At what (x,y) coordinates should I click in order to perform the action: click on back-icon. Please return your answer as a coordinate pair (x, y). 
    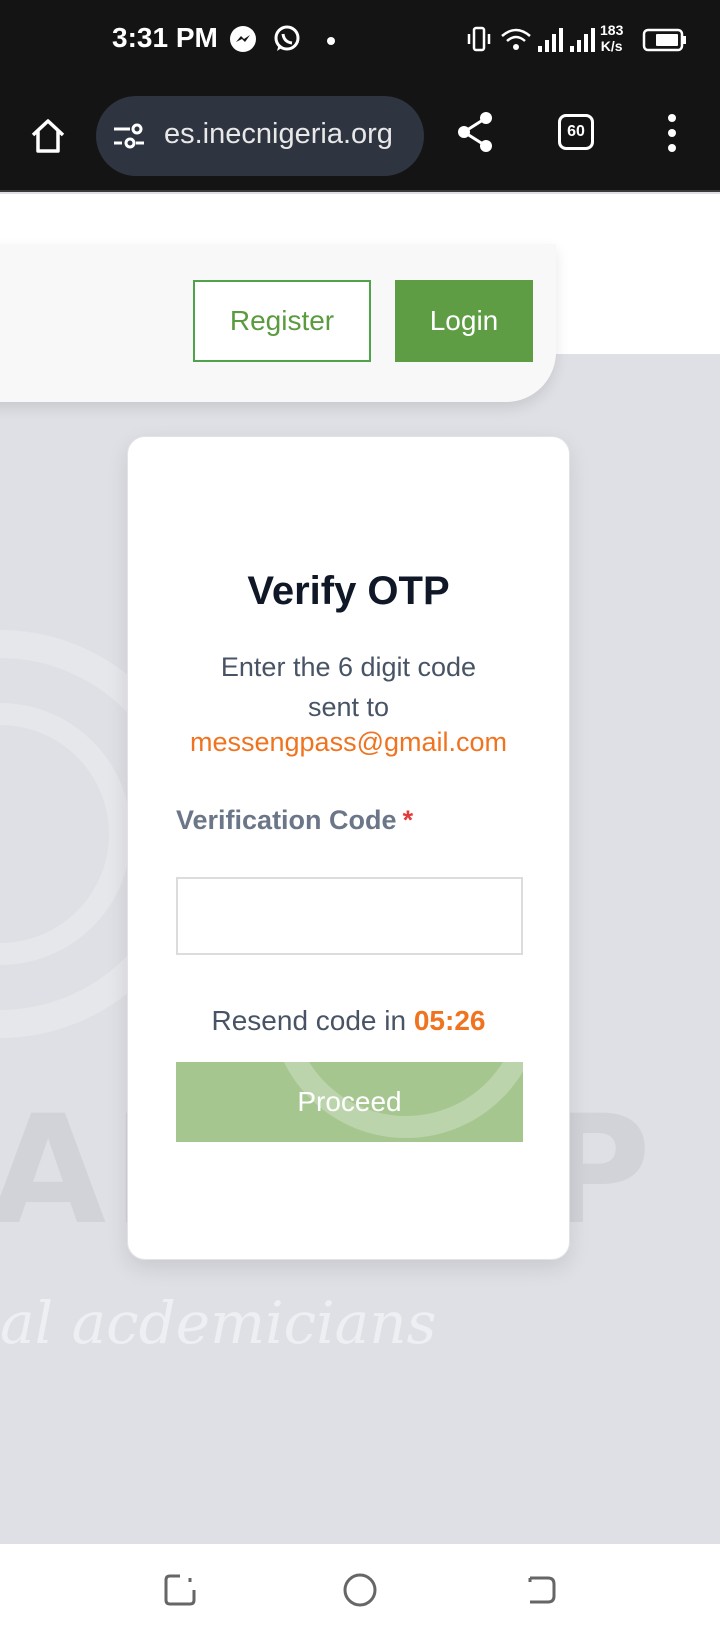
    Looking at the image, I should click on (540, 1590).